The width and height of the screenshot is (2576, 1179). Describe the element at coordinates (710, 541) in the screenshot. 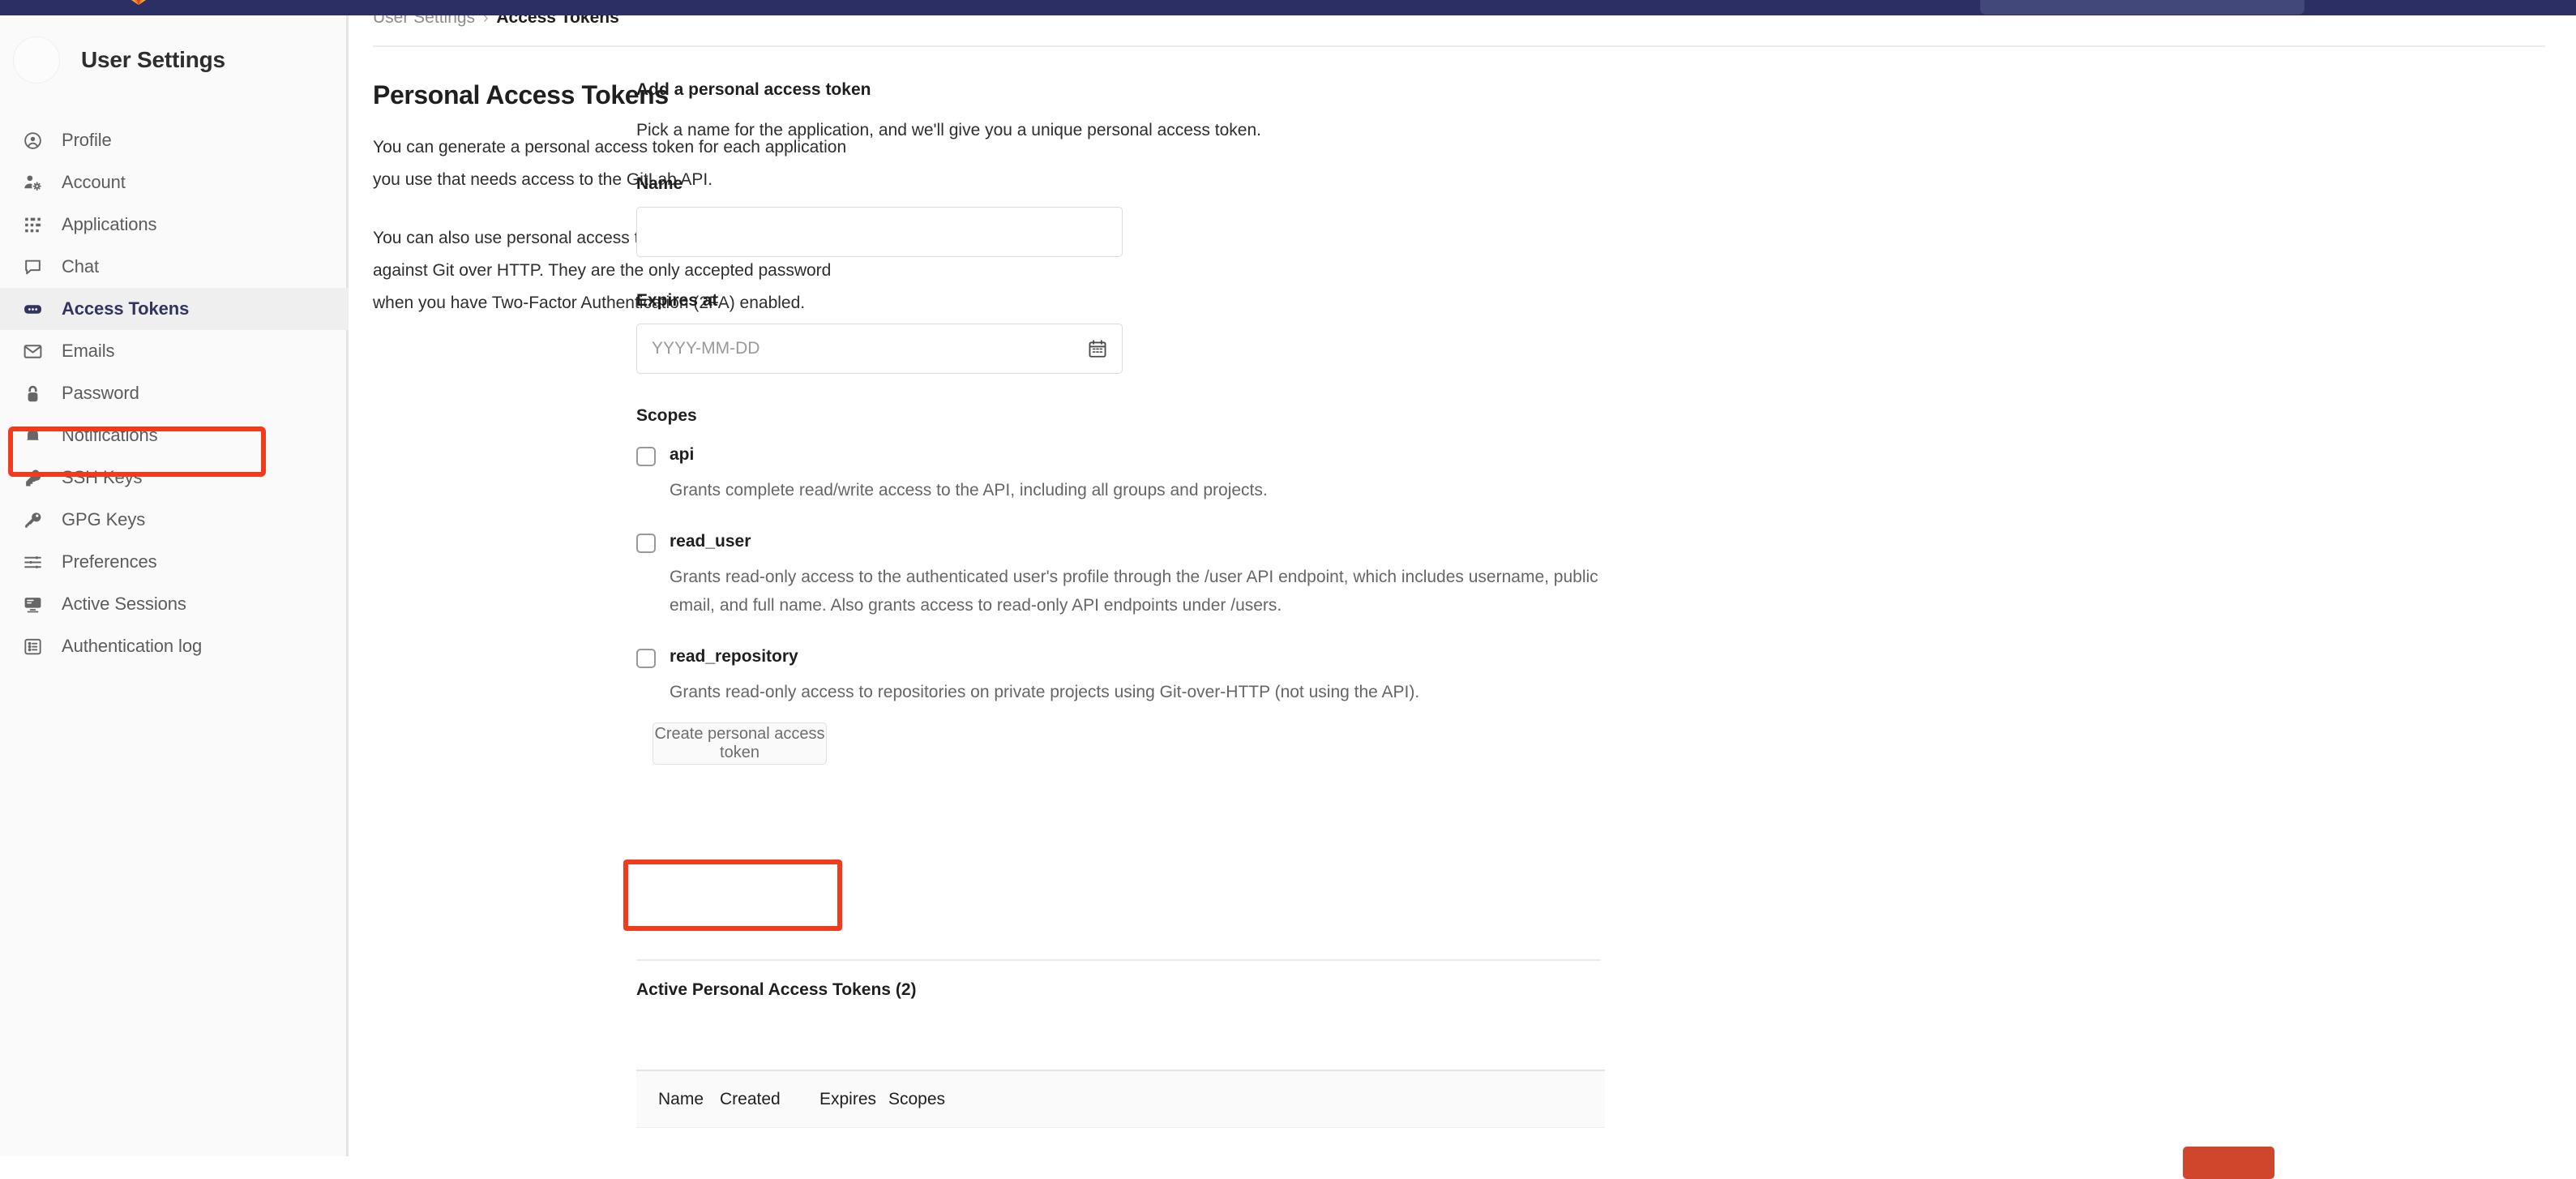

I see `scope-name: read_user` at that location.